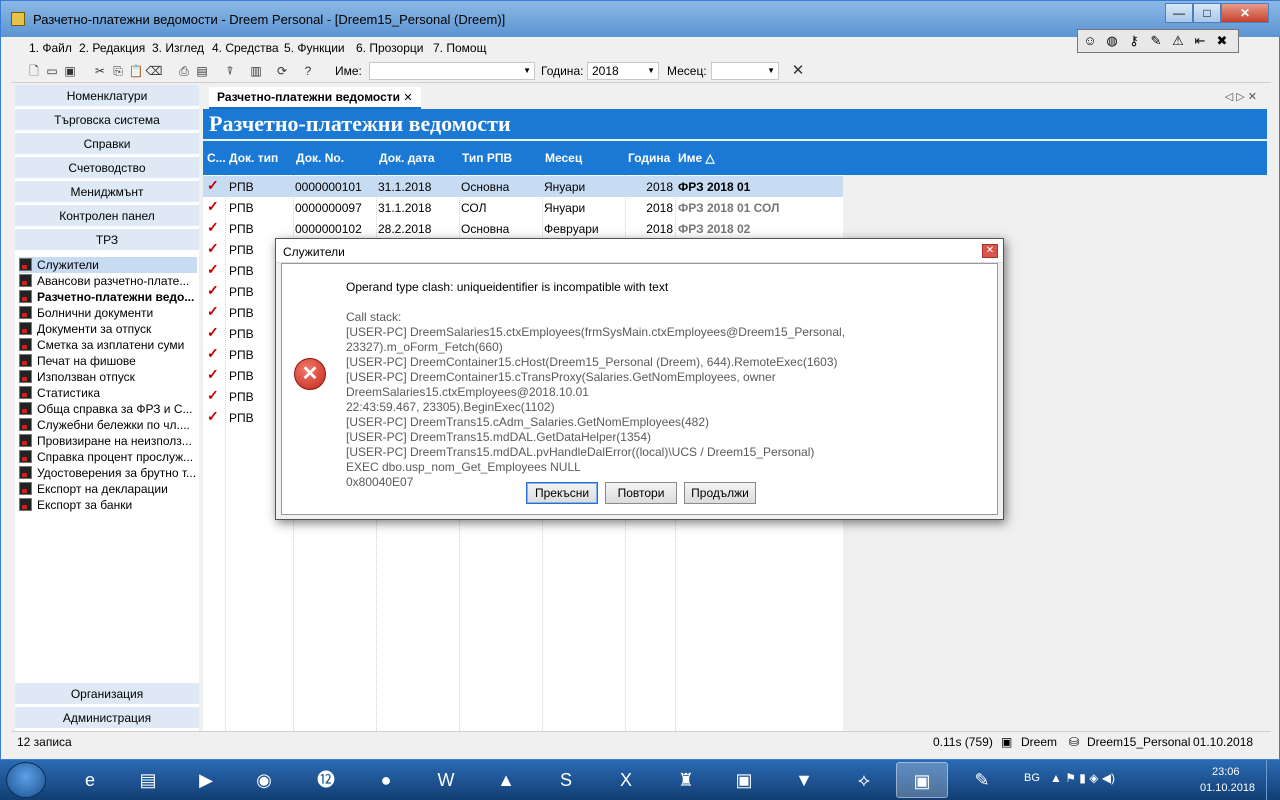 The height and width of the screenshot is (800, 1280). What do you see at coordinates (686, 780) in the screenshot?
I see `app-tower-icon: ♜` at bounding box center [686, 780].